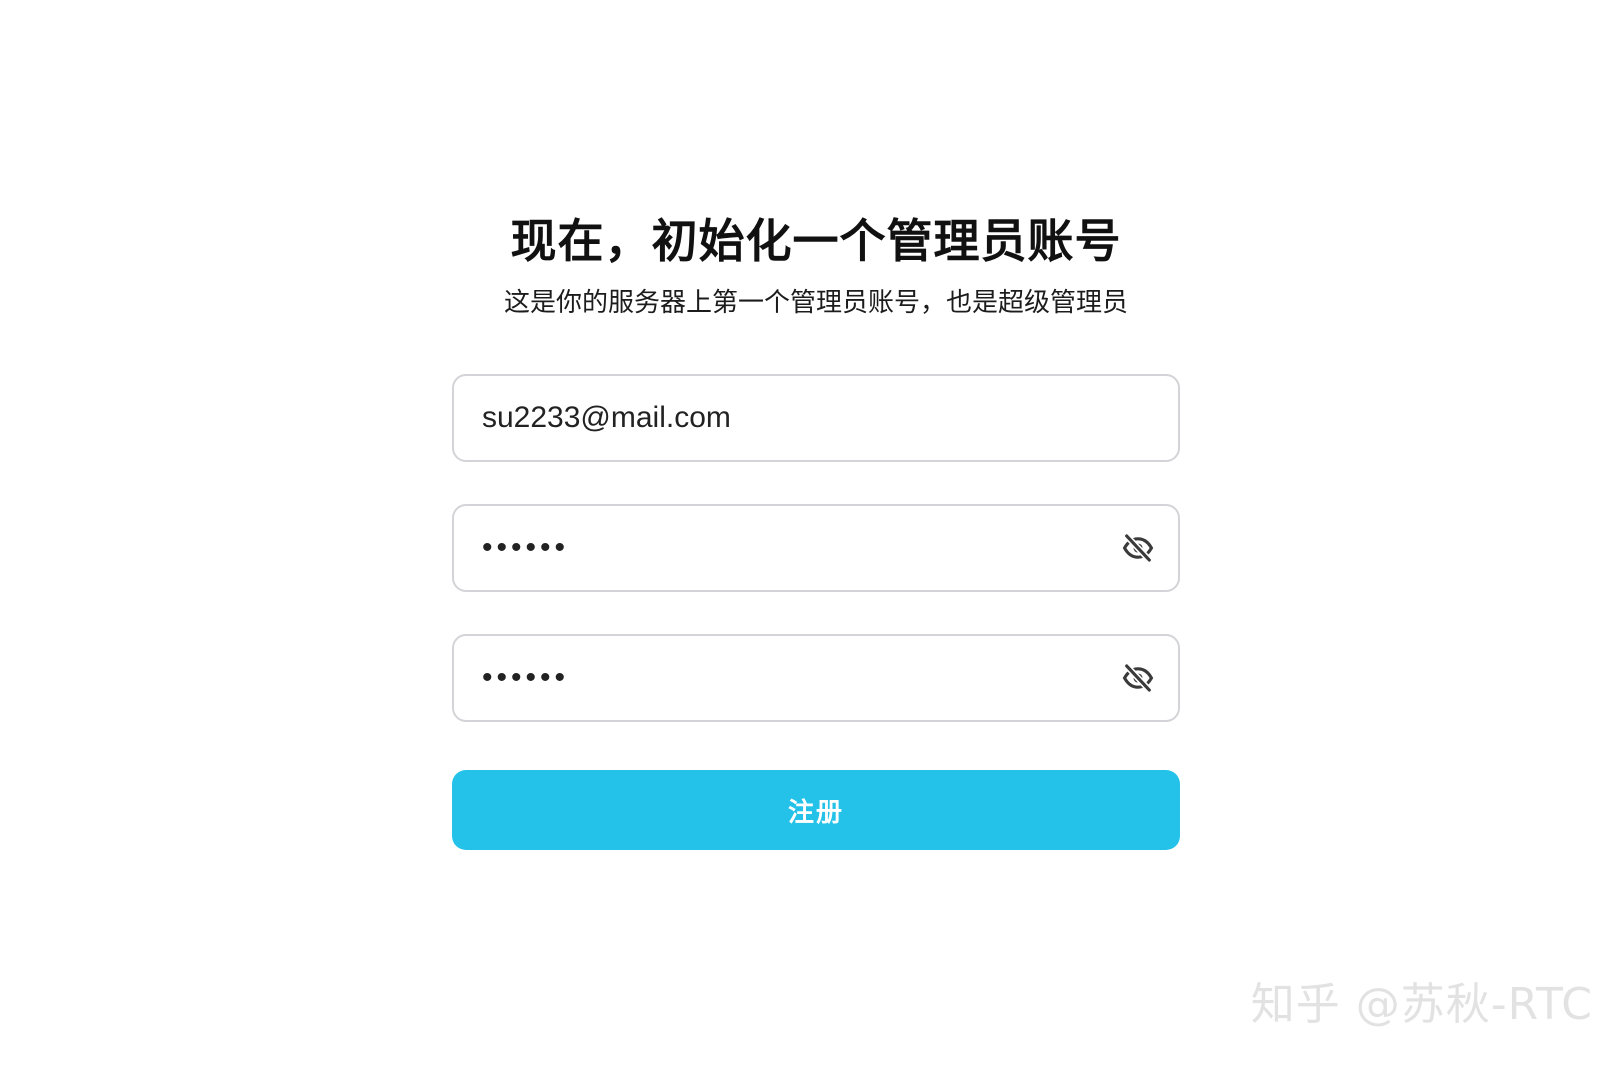 The width and height of the screenshot is (1617, 1068). I want to click on confirm-password-field, so click(816, 678).